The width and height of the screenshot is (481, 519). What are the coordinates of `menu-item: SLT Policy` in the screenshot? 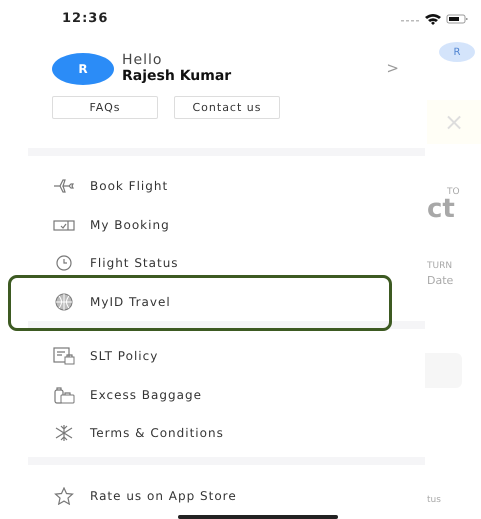 It's located at (212, 356).